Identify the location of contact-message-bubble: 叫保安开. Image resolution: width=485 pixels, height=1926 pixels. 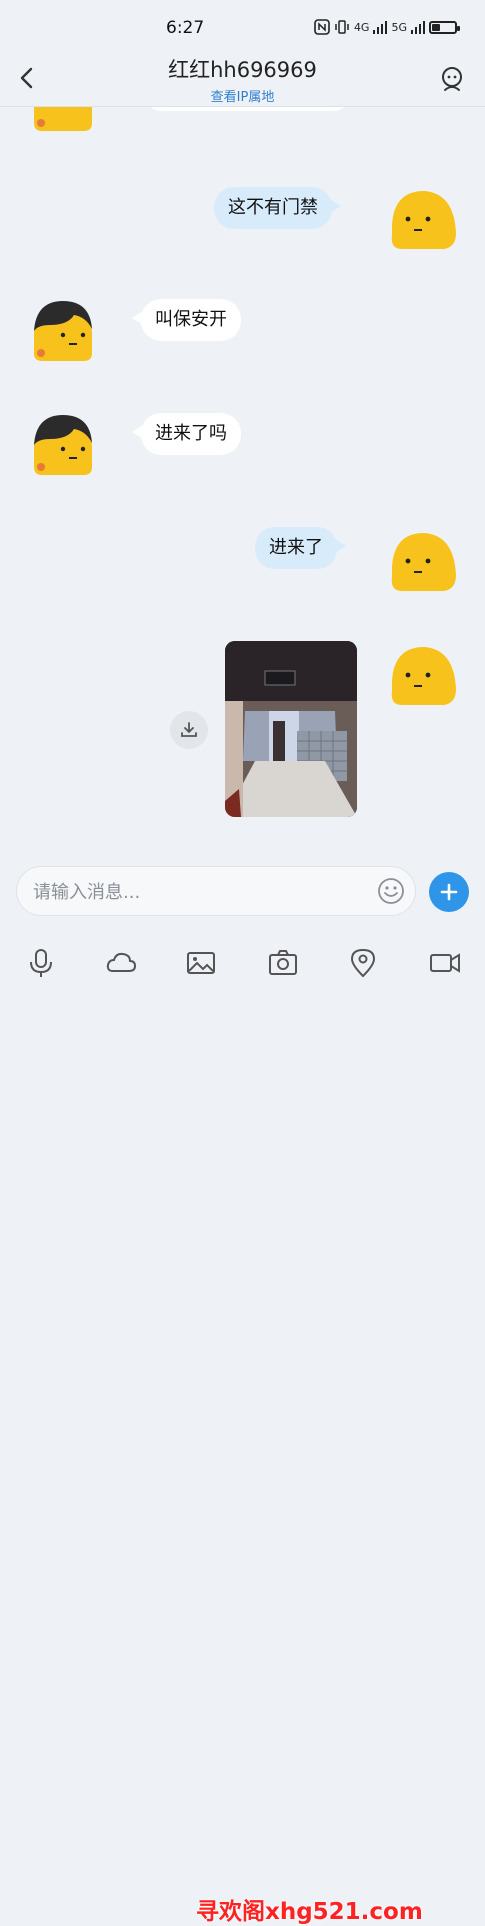
(186, 320).